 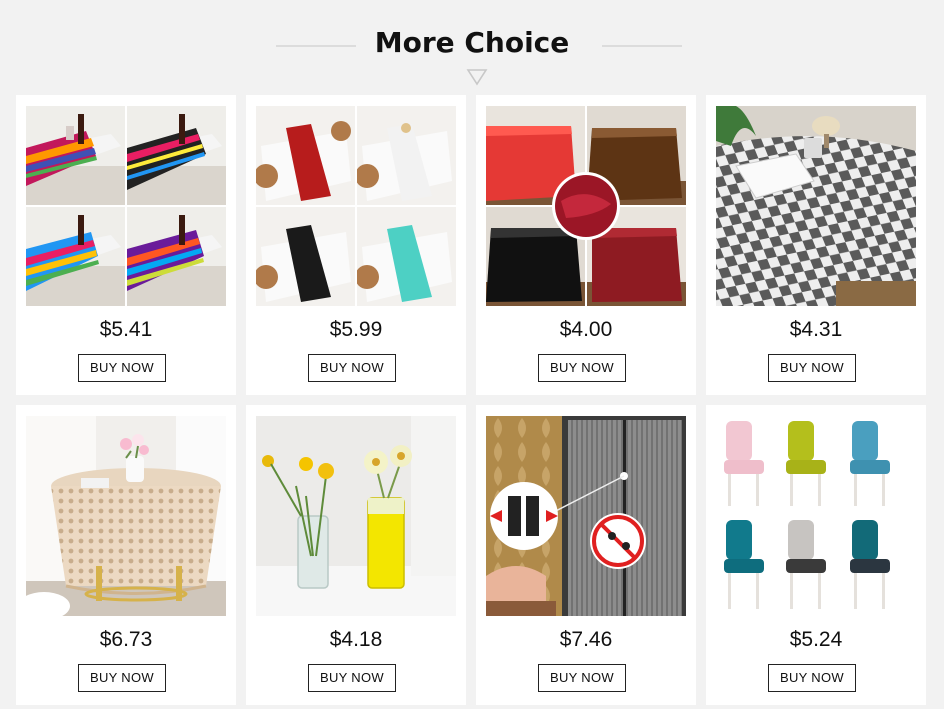 I want to click on header-divider-right, so click(x=642, y=46).